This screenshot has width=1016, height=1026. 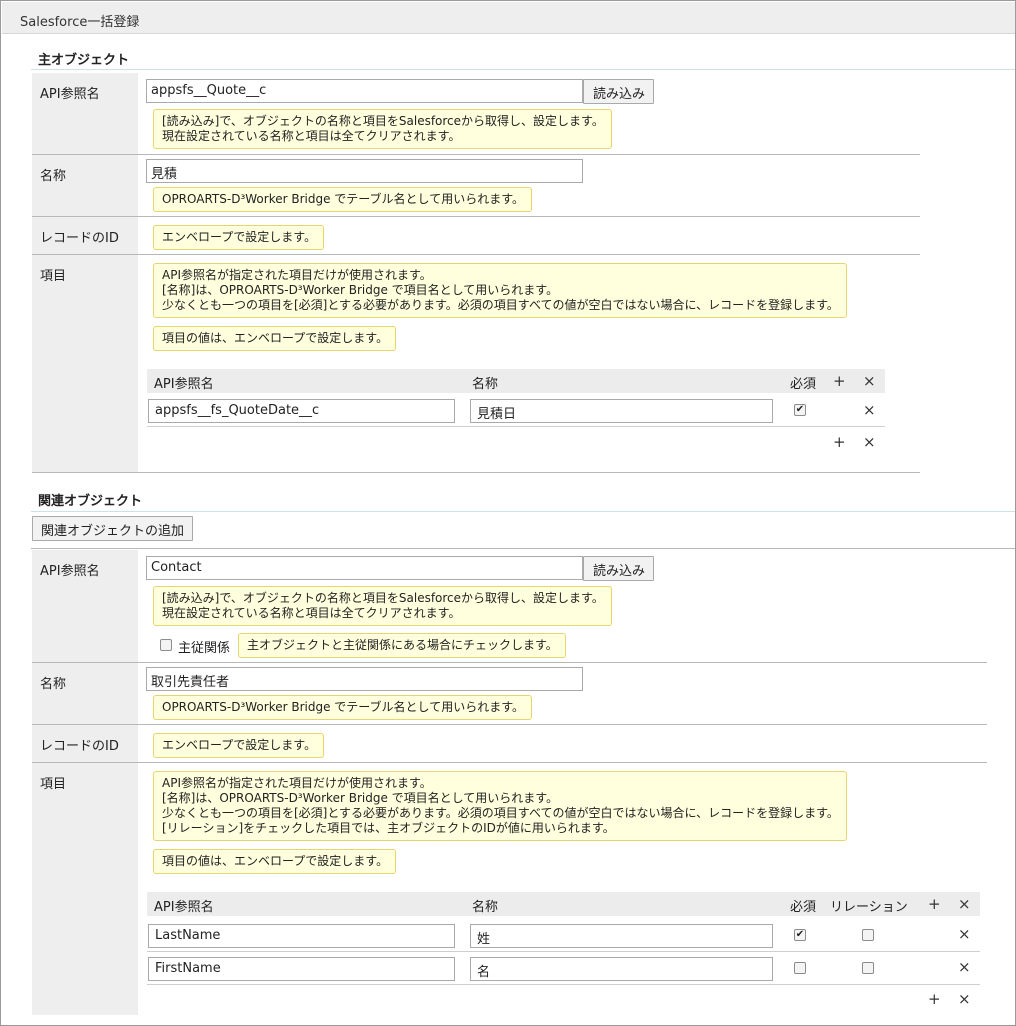 I want to click on related-field-1-required-checkbox: ✔, so click(x=800, y=935).